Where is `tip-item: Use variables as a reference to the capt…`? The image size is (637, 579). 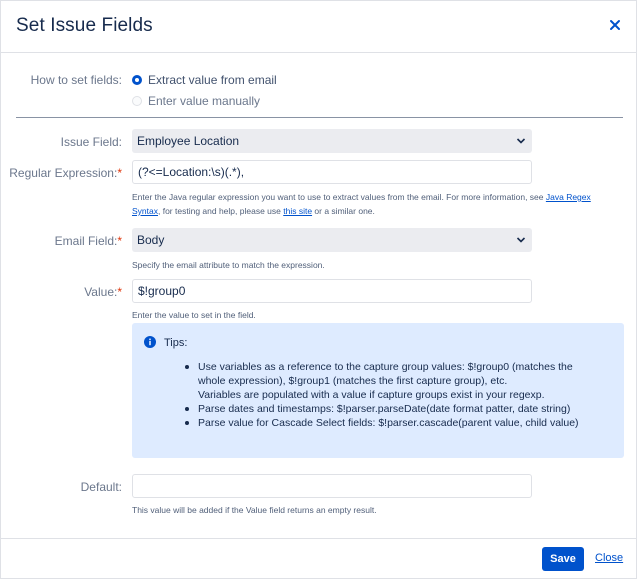
tip-item: Use variables as a reference to the capt… is located at coordinates (391, 381).